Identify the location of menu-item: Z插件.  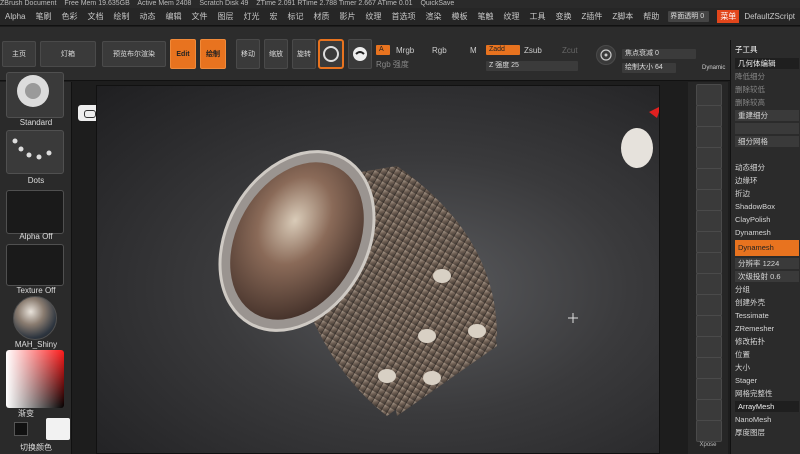
(591, 16).